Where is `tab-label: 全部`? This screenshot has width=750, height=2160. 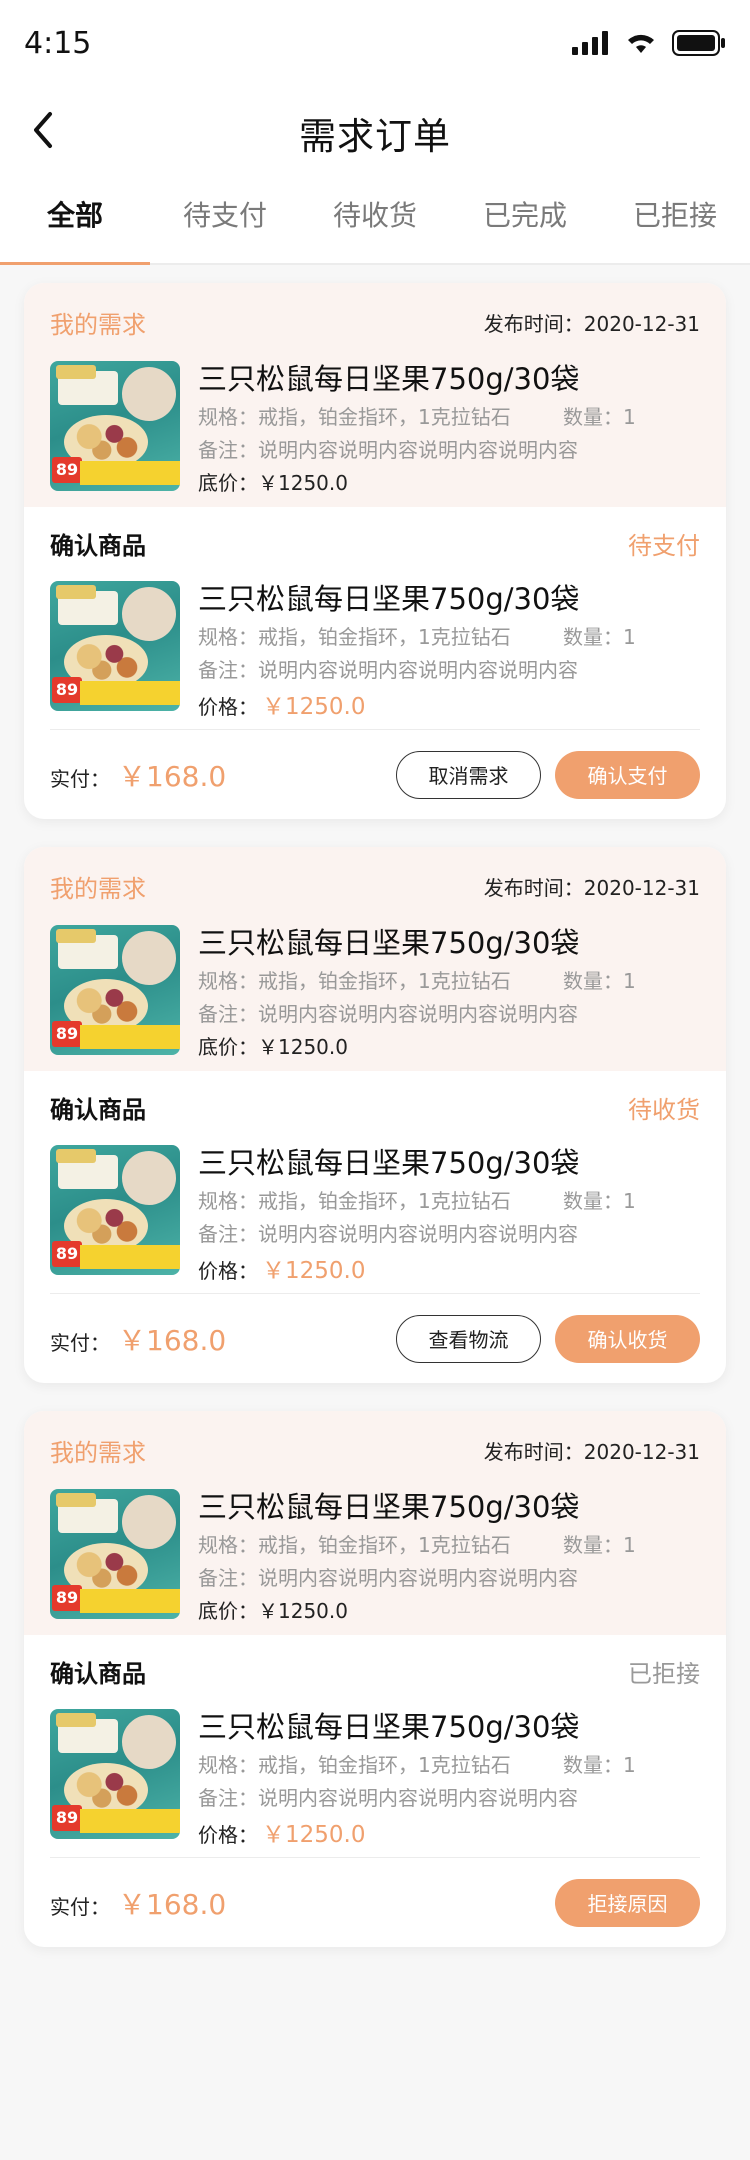
tab-label: 全部 is located at coordinates (74, 215).